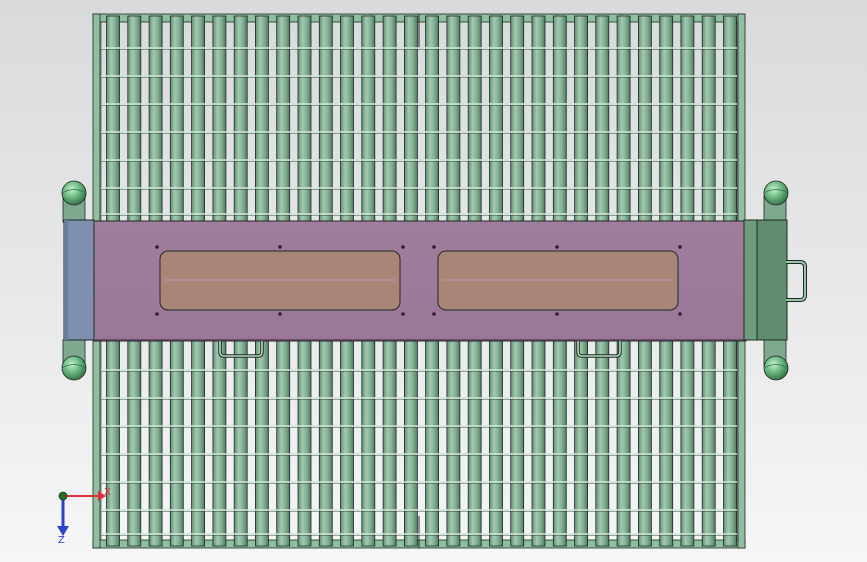 This screenshot has height=562, width=867. What do you see at coordinates (751, 280) in the screenshot?
I see `right-end-plate-a` at bounding box center [751, 280].